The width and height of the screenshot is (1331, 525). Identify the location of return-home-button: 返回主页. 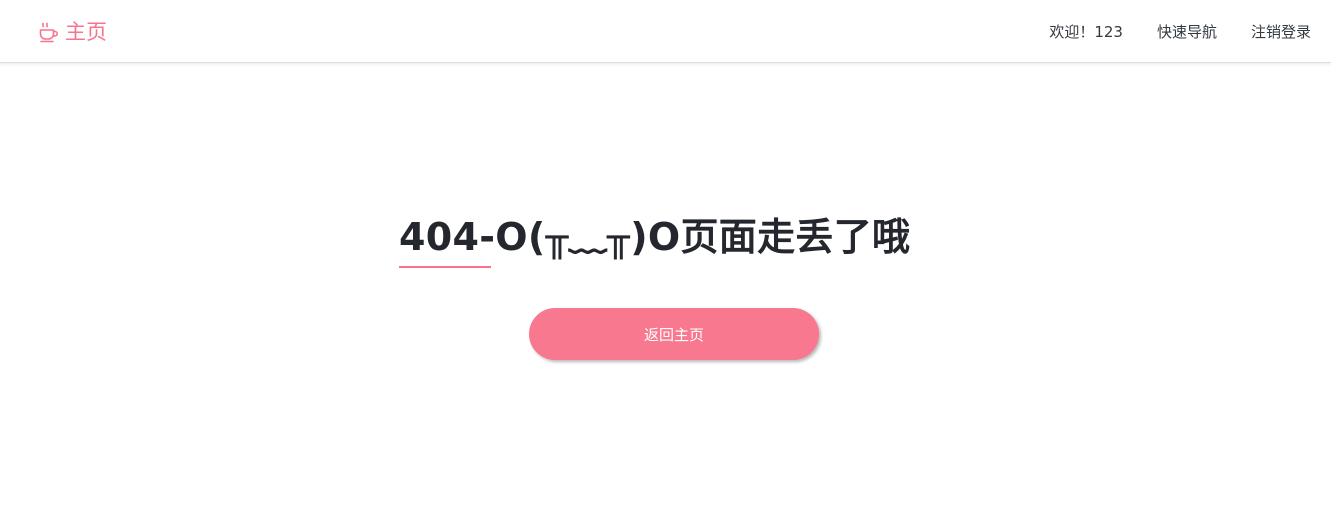
(674, 334).